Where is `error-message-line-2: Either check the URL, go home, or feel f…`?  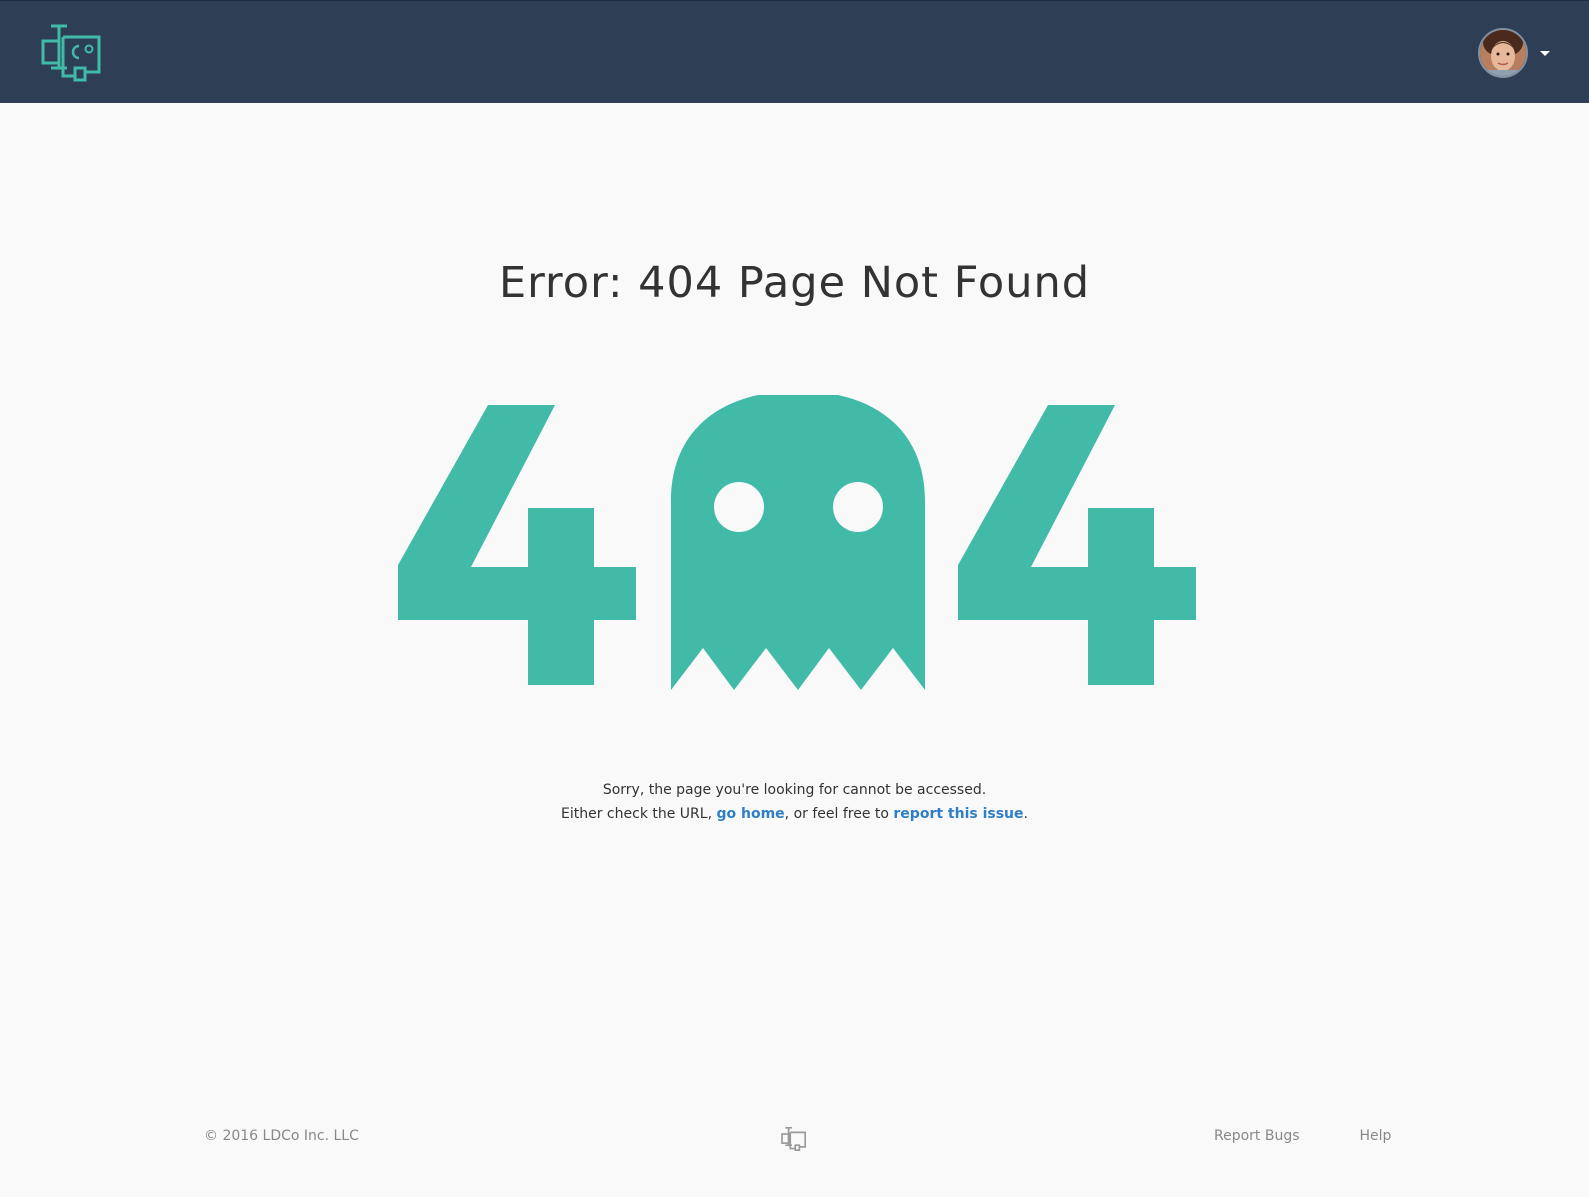 error-message-line-2: Either check the URL, go home, or feel f… is located at coordinates (794, 814).